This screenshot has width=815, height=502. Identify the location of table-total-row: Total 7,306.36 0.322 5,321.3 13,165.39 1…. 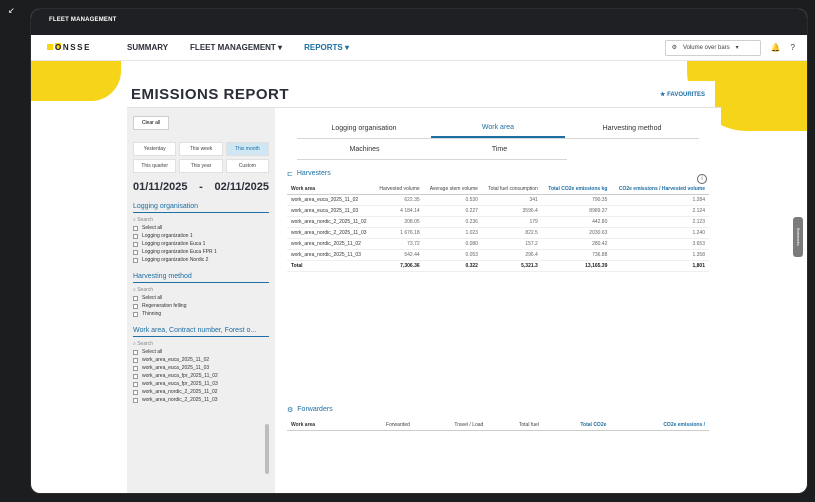
(498, 266).